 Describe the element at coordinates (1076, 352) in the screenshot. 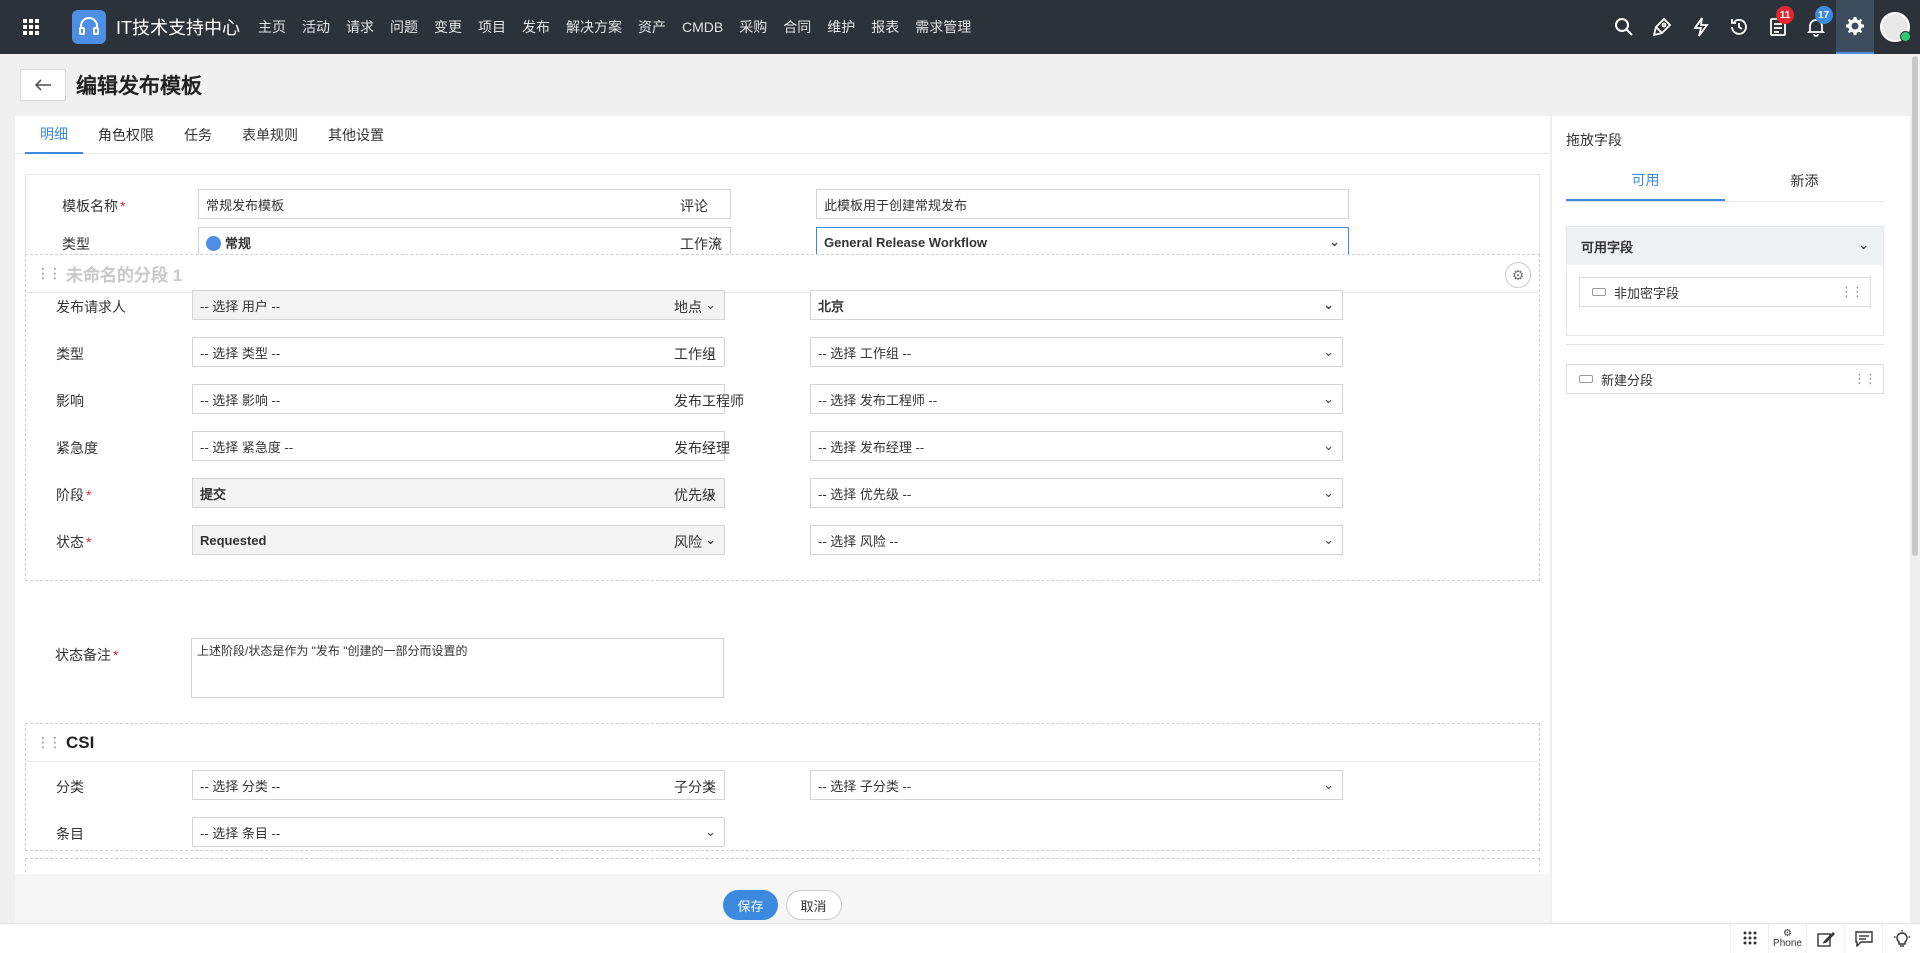

I see `group-select: -- 选择 工作组 -- ⌄` at that location.